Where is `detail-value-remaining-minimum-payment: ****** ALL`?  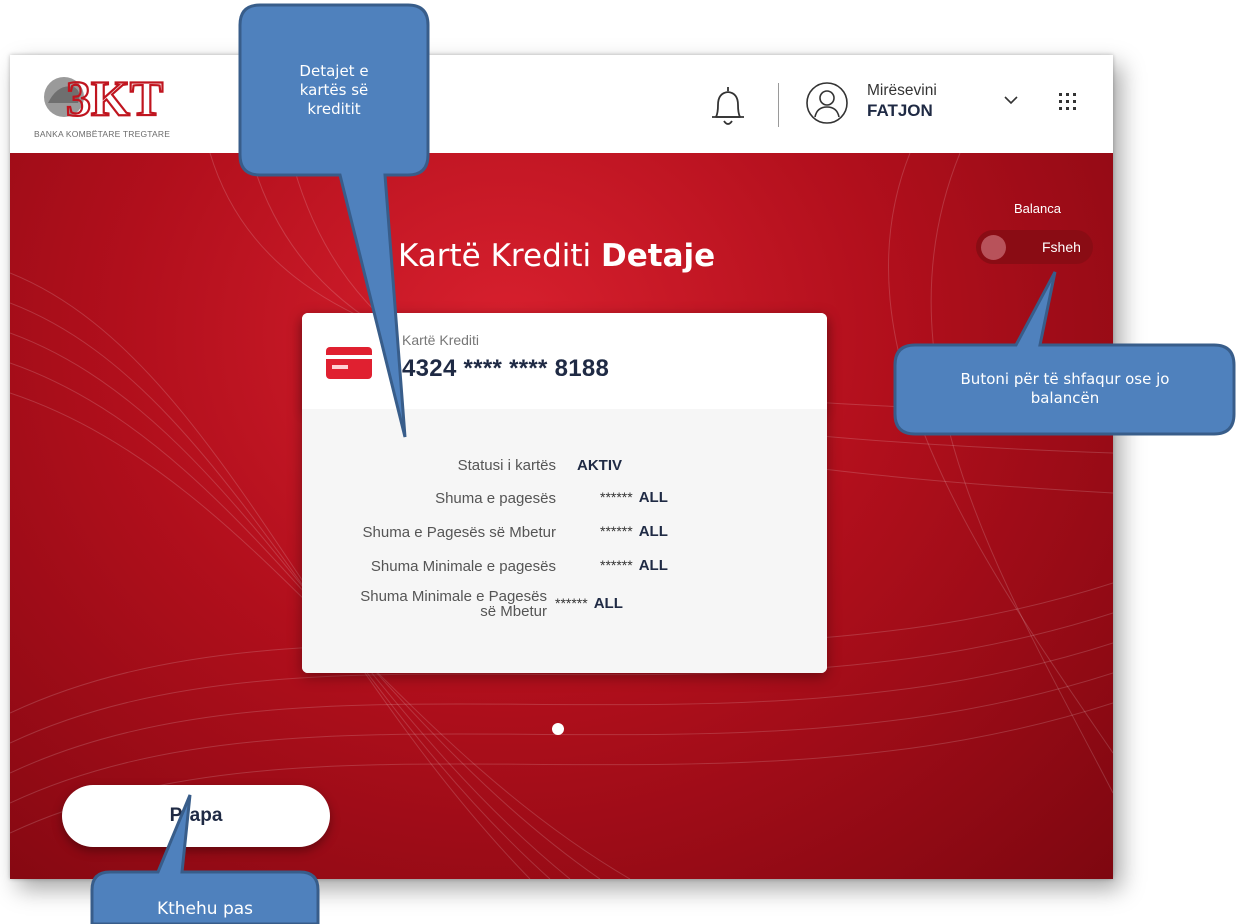
detail-value-remaining-minimum-payment: ****** ALL is located at coordinates (589, 603).